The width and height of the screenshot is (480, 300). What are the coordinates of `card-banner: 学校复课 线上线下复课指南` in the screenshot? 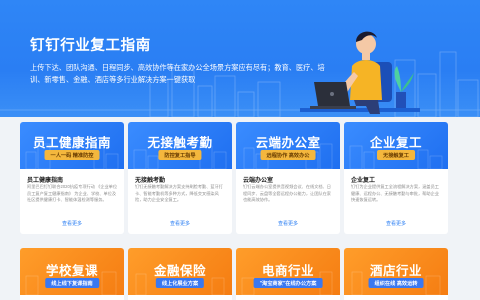 It's located at (72, 271).